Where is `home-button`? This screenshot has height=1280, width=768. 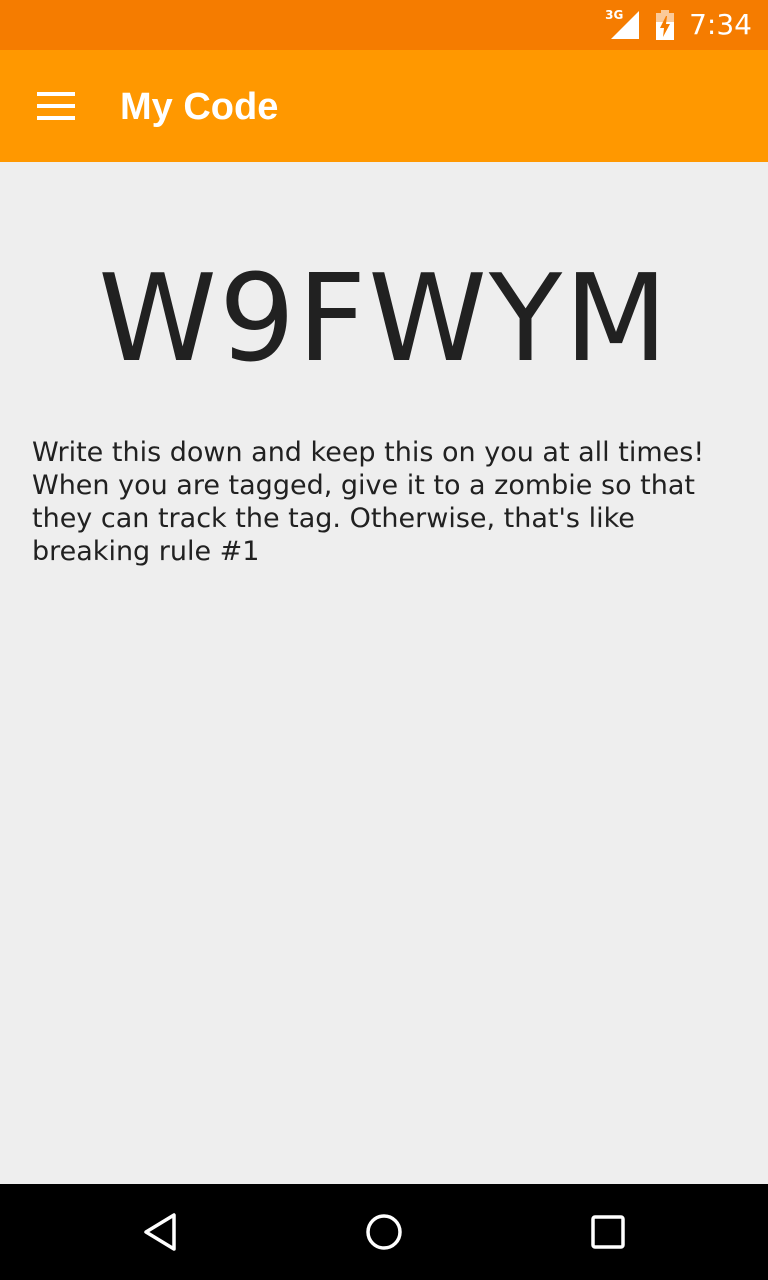
home-button is located at coordinates (384, 1232).